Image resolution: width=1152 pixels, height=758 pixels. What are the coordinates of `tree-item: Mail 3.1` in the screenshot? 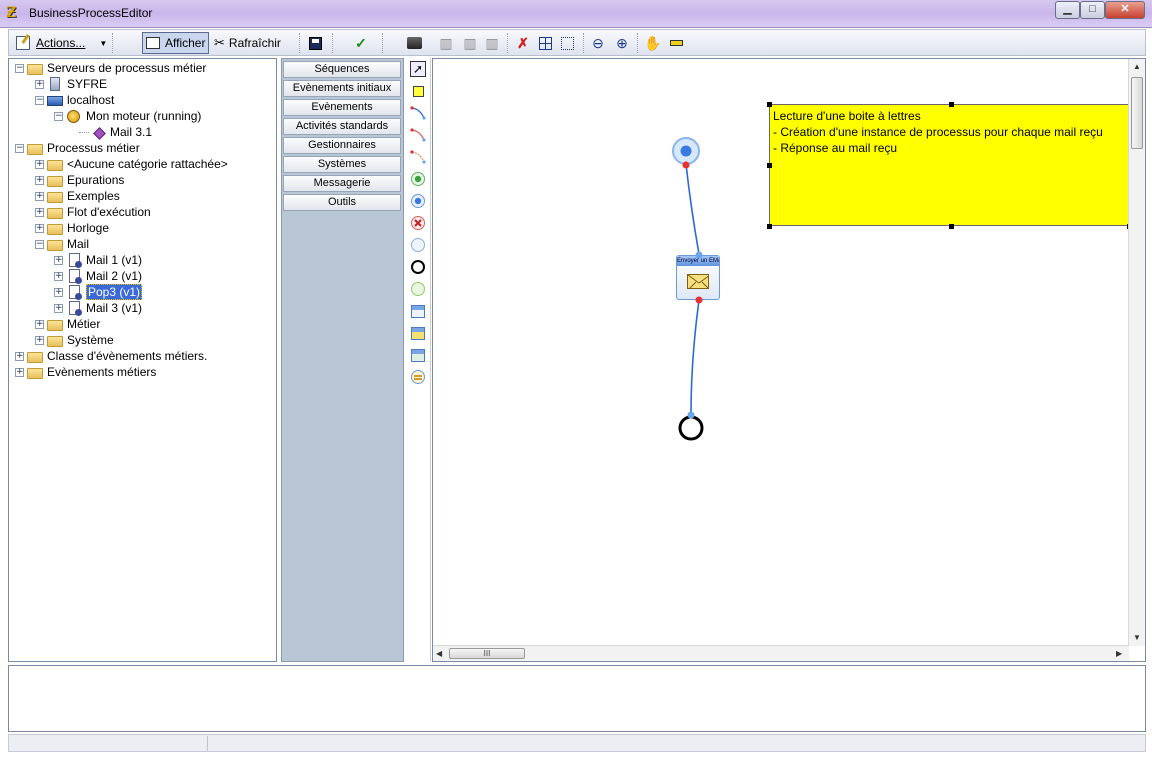 It's located at (115, 132).